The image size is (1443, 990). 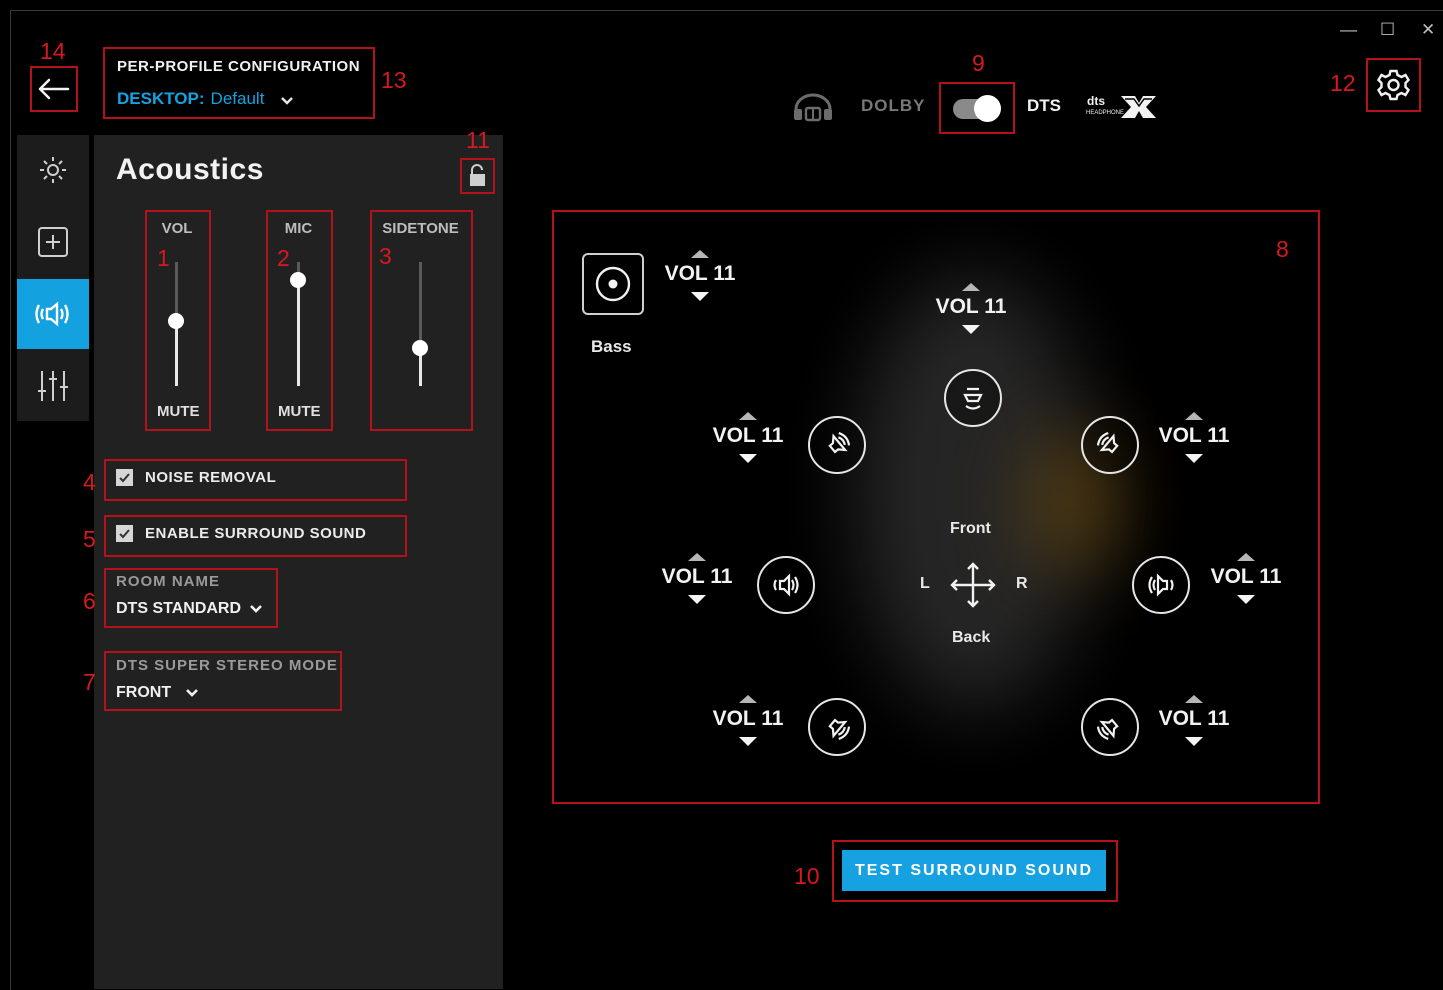 I want to click on dts-label: DTS, so click(x=1044, y=106).